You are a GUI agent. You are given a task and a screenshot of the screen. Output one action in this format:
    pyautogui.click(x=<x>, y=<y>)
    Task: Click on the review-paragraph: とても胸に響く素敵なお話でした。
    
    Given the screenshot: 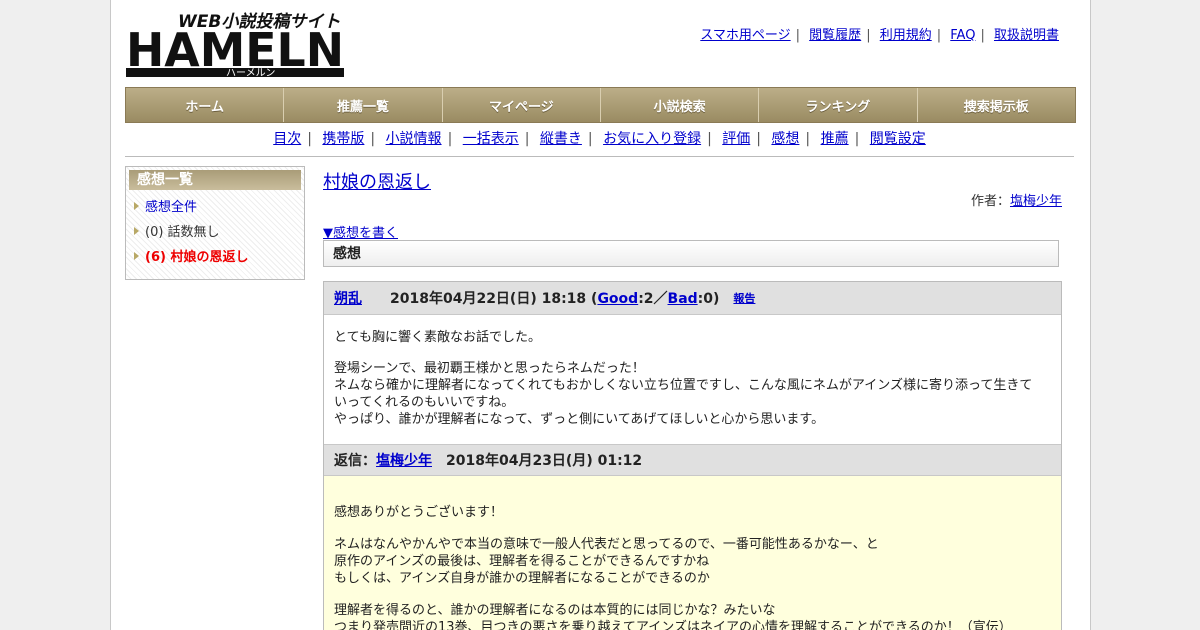 What is the action you would take?
    pyautogui.click(x=437, y=337)
    